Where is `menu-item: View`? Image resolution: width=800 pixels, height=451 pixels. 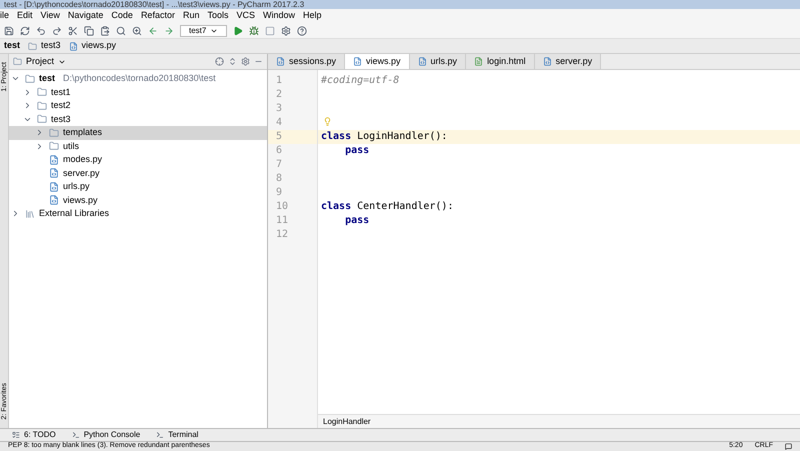 menu-item: View is located at coordinates (50, 16).